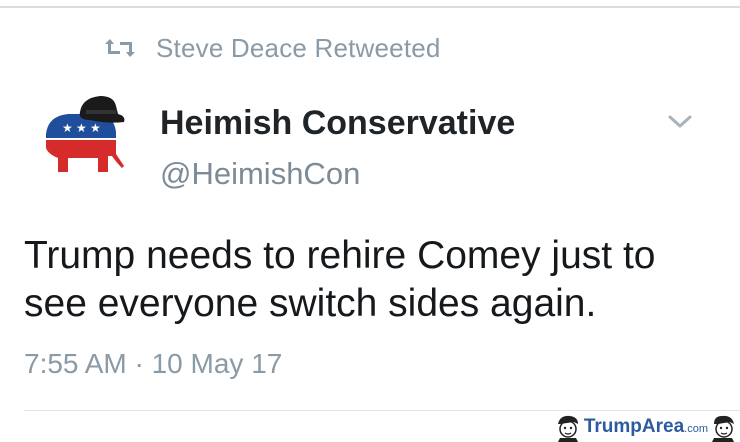 The height and width of the screenshot is (442, 740). Describe the element at coordinates (680, 121) in the screenshot. I see `chevron-down-icon` at that location.